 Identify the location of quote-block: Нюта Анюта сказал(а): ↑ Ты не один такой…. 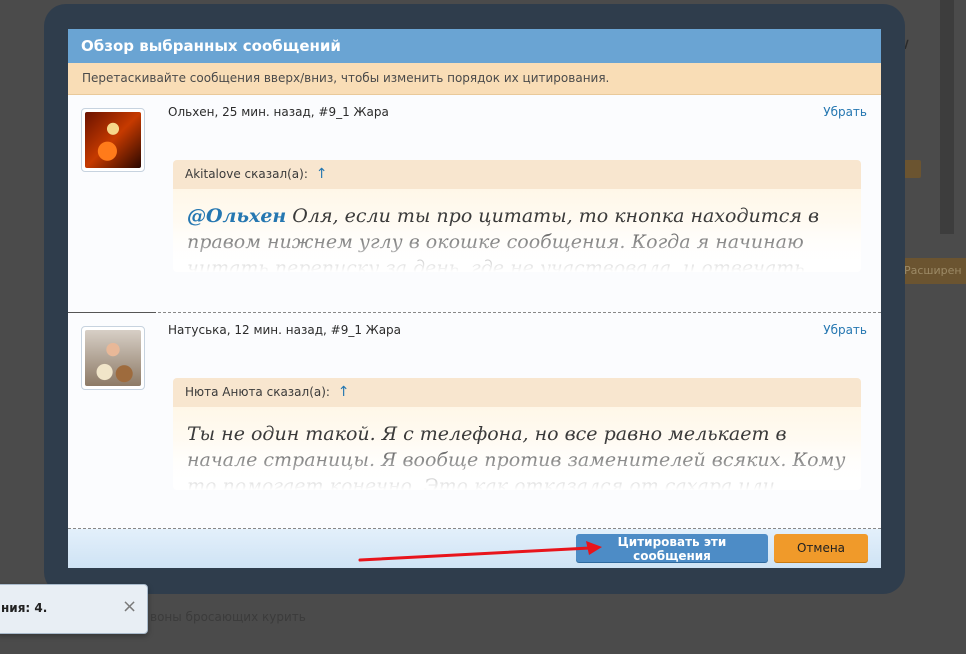
(517, 434).